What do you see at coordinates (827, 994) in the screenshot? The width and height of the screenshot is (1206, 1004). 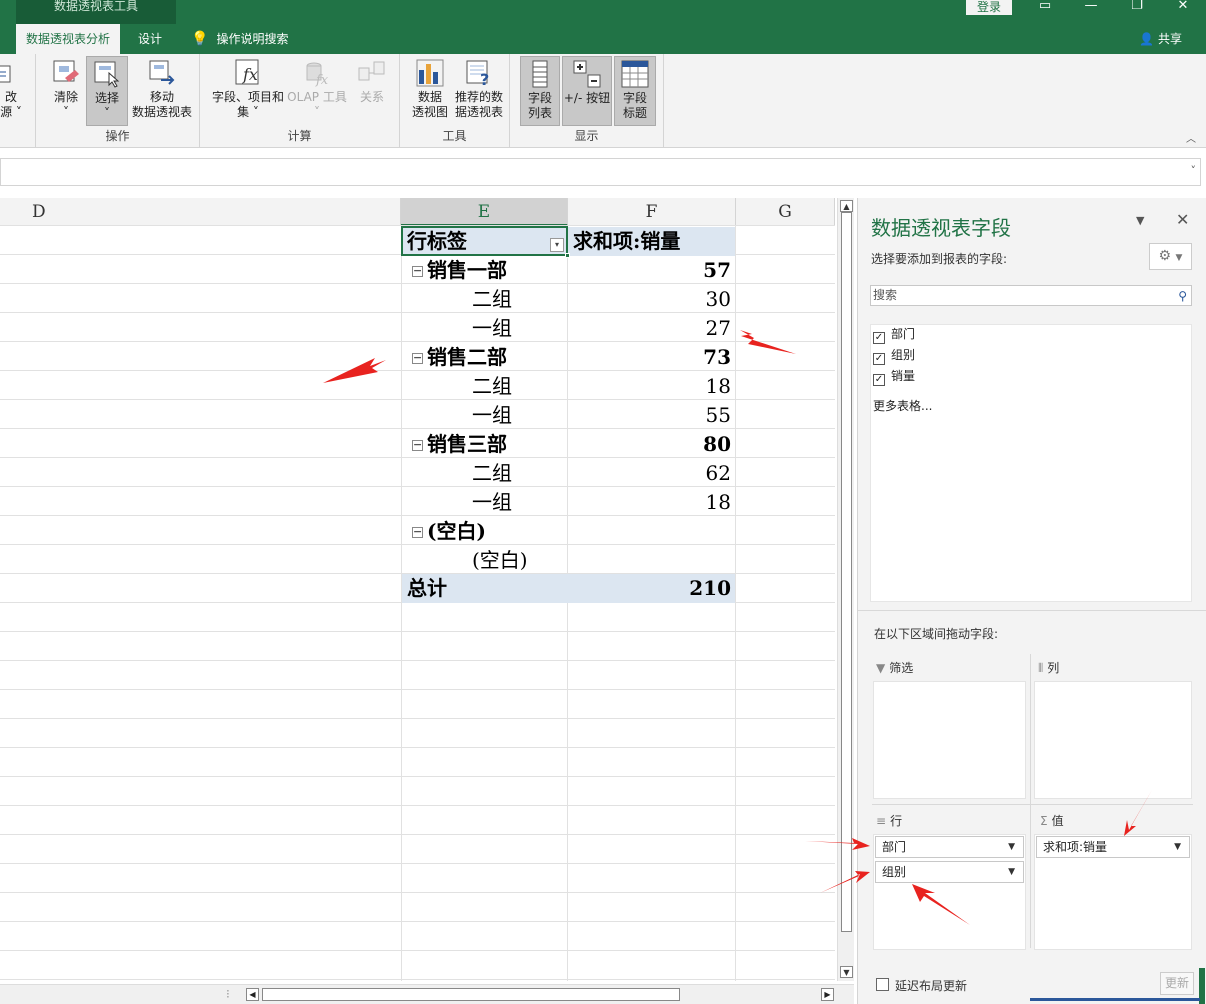 I see `scroll-right-icon: ▶` at bounding box center [827, 994].